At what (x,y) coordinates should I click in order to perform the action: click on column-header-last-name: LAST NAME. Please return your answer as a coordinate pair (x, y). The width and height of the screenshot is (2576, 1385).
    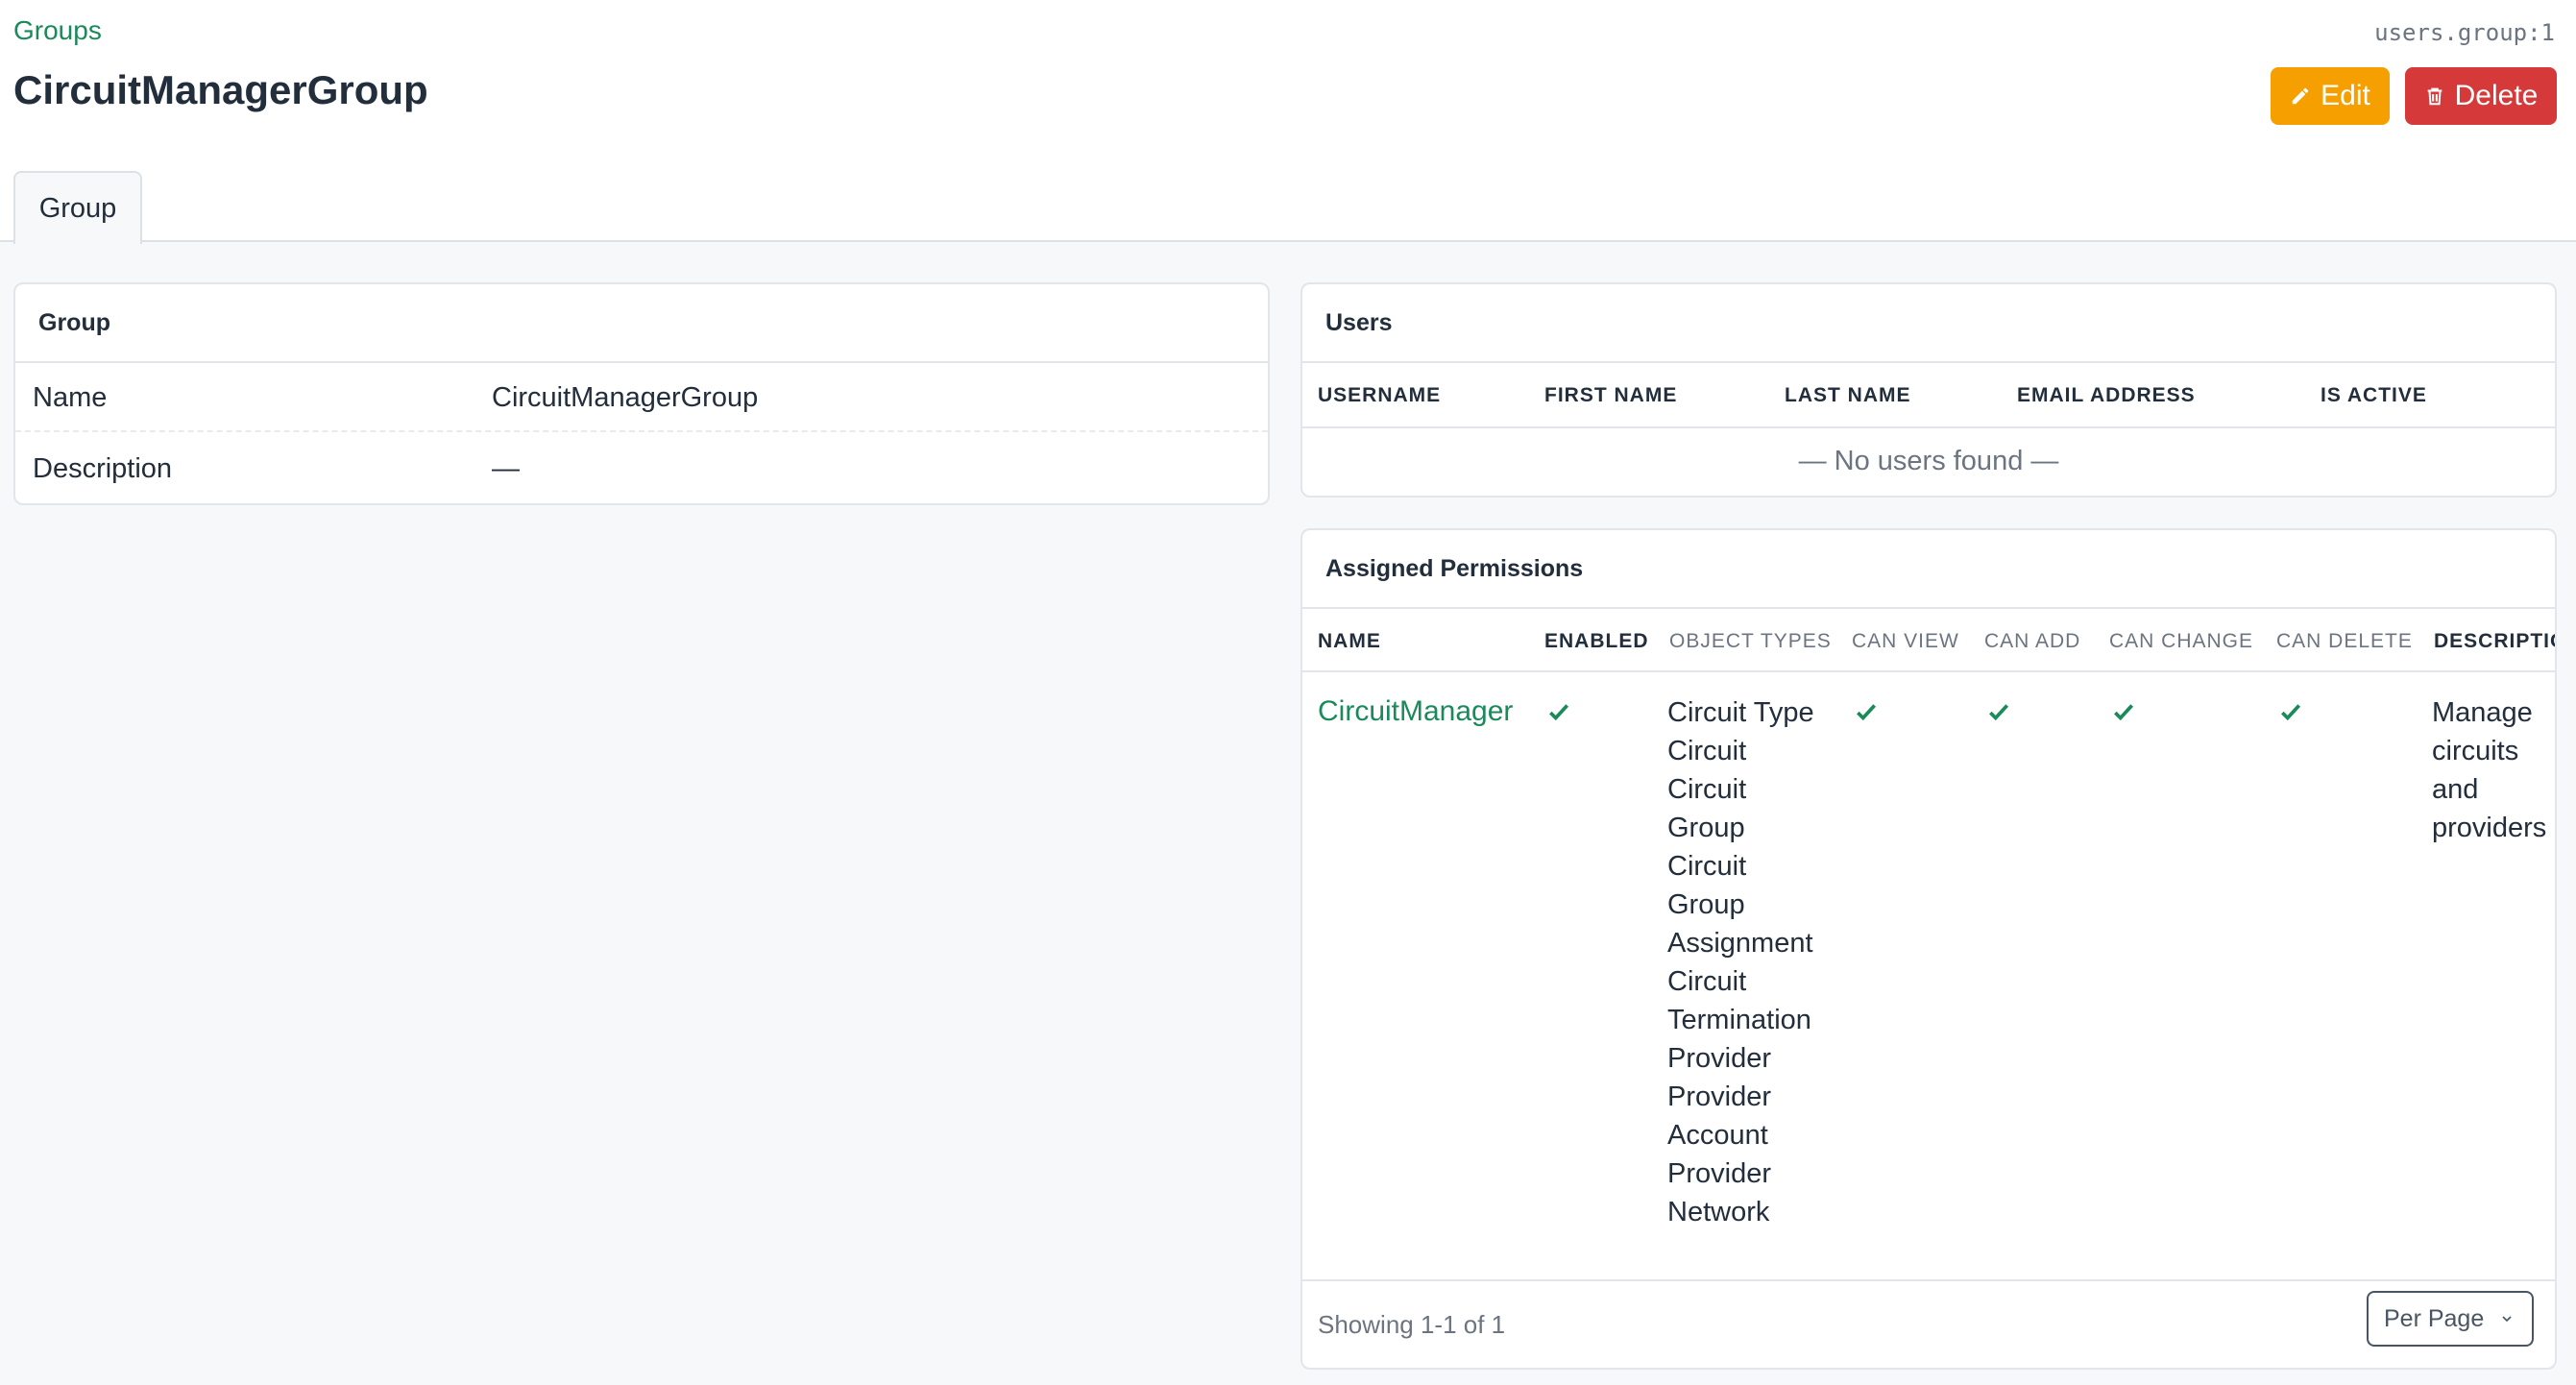
    Looking at the image, I should click on (1848, 395).